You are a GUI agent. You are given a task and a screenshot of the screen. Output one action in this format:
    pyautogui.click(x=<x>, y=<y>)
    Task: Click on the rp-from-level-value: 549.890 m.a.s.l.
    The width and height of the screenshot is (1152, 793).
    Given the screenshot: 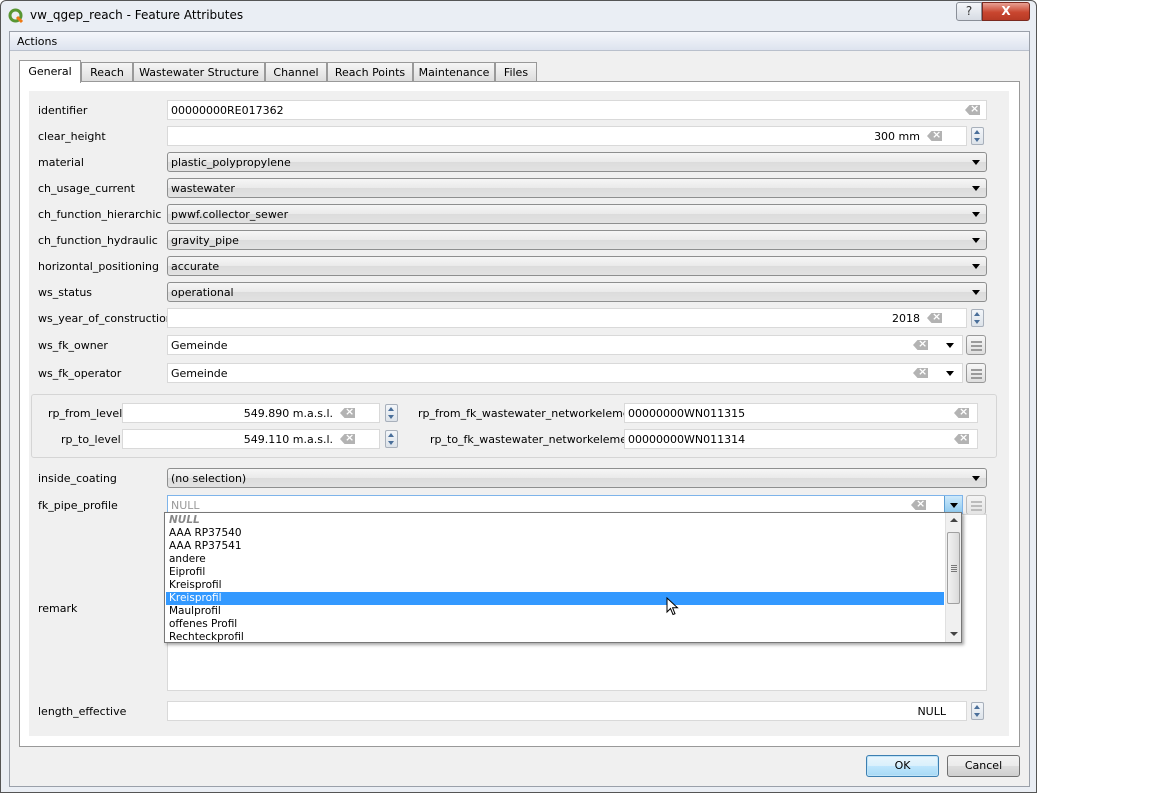 What is the action you would take?
    pyautogui.click(x=288, y=413)
    